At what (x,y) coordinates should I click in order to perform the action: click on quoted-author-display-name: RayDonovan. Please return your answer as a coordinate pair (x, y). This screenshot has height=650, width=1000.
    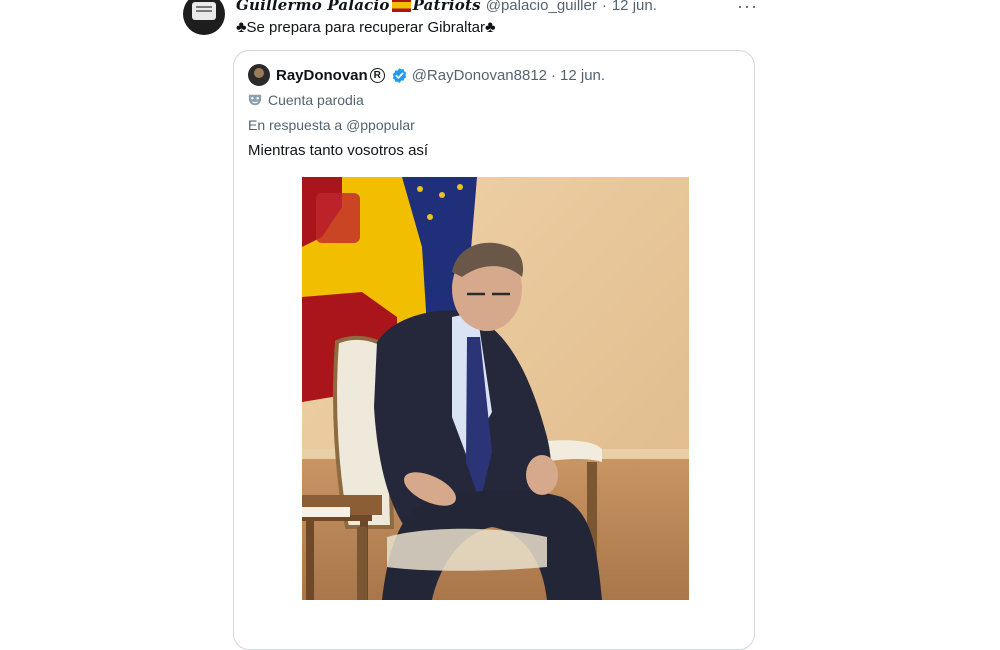
    Looking at the image, I should click on (322, 75).